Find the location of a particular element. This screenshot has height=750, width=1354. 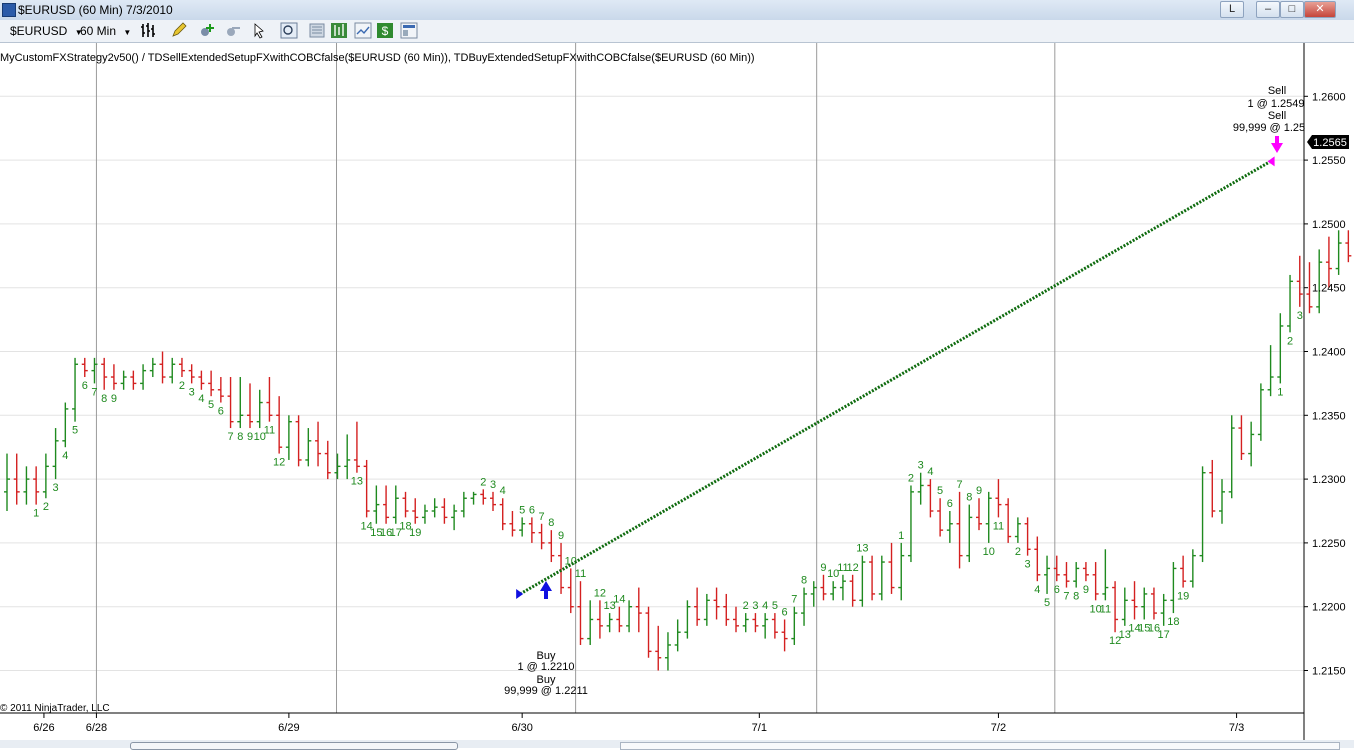

instrument-label: $EURUSD is located at coordinates (39, 31).